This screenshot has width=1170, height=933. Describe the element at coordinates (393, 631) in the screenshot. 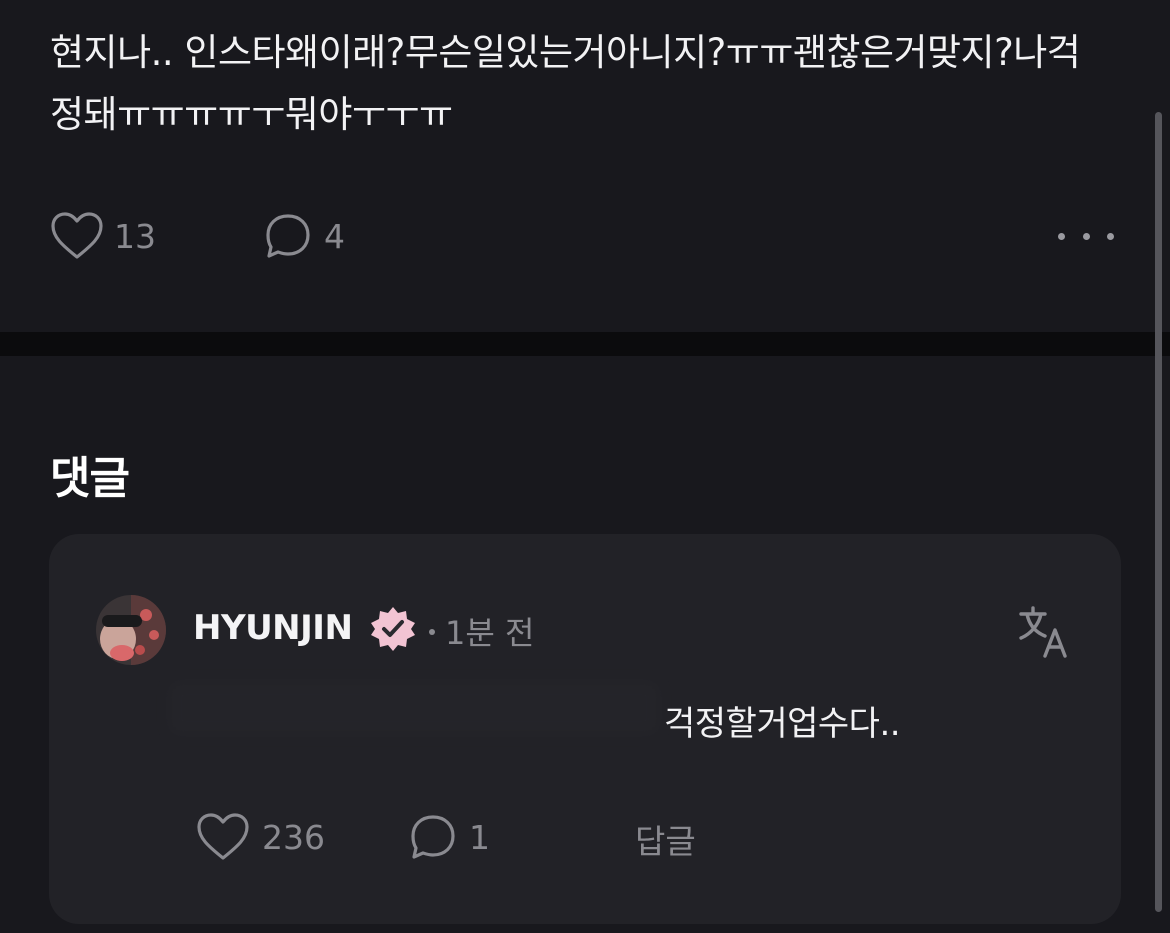

I see `verified-badge-icon` at that location.